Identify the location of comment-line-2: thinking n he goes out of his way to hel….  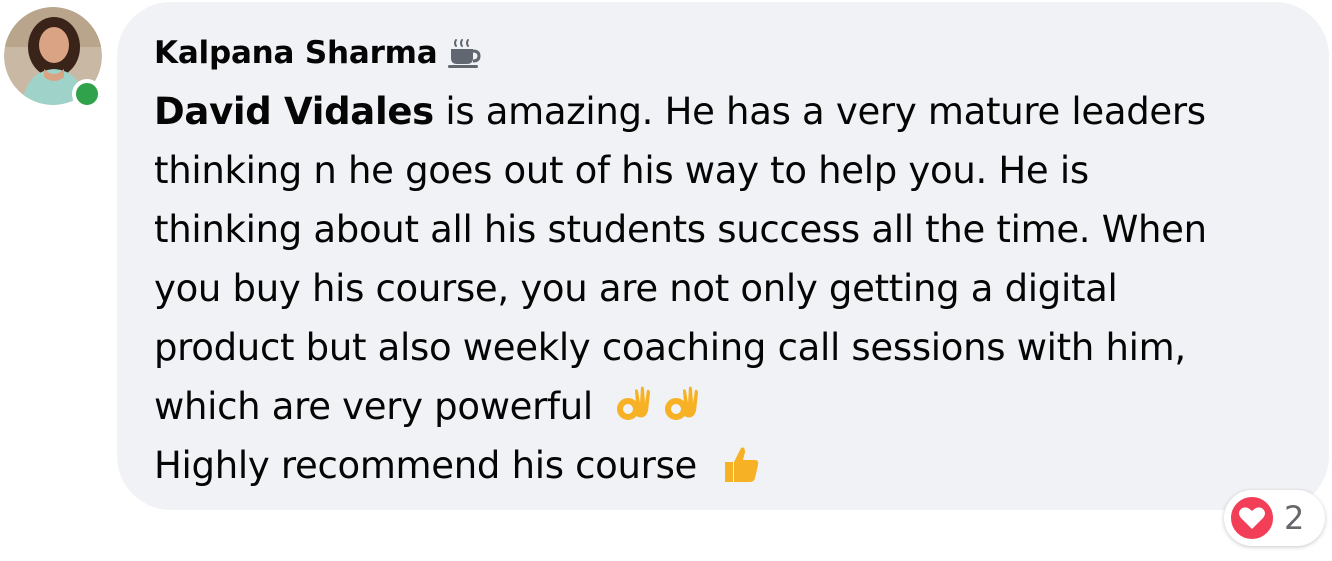
(621, 170).